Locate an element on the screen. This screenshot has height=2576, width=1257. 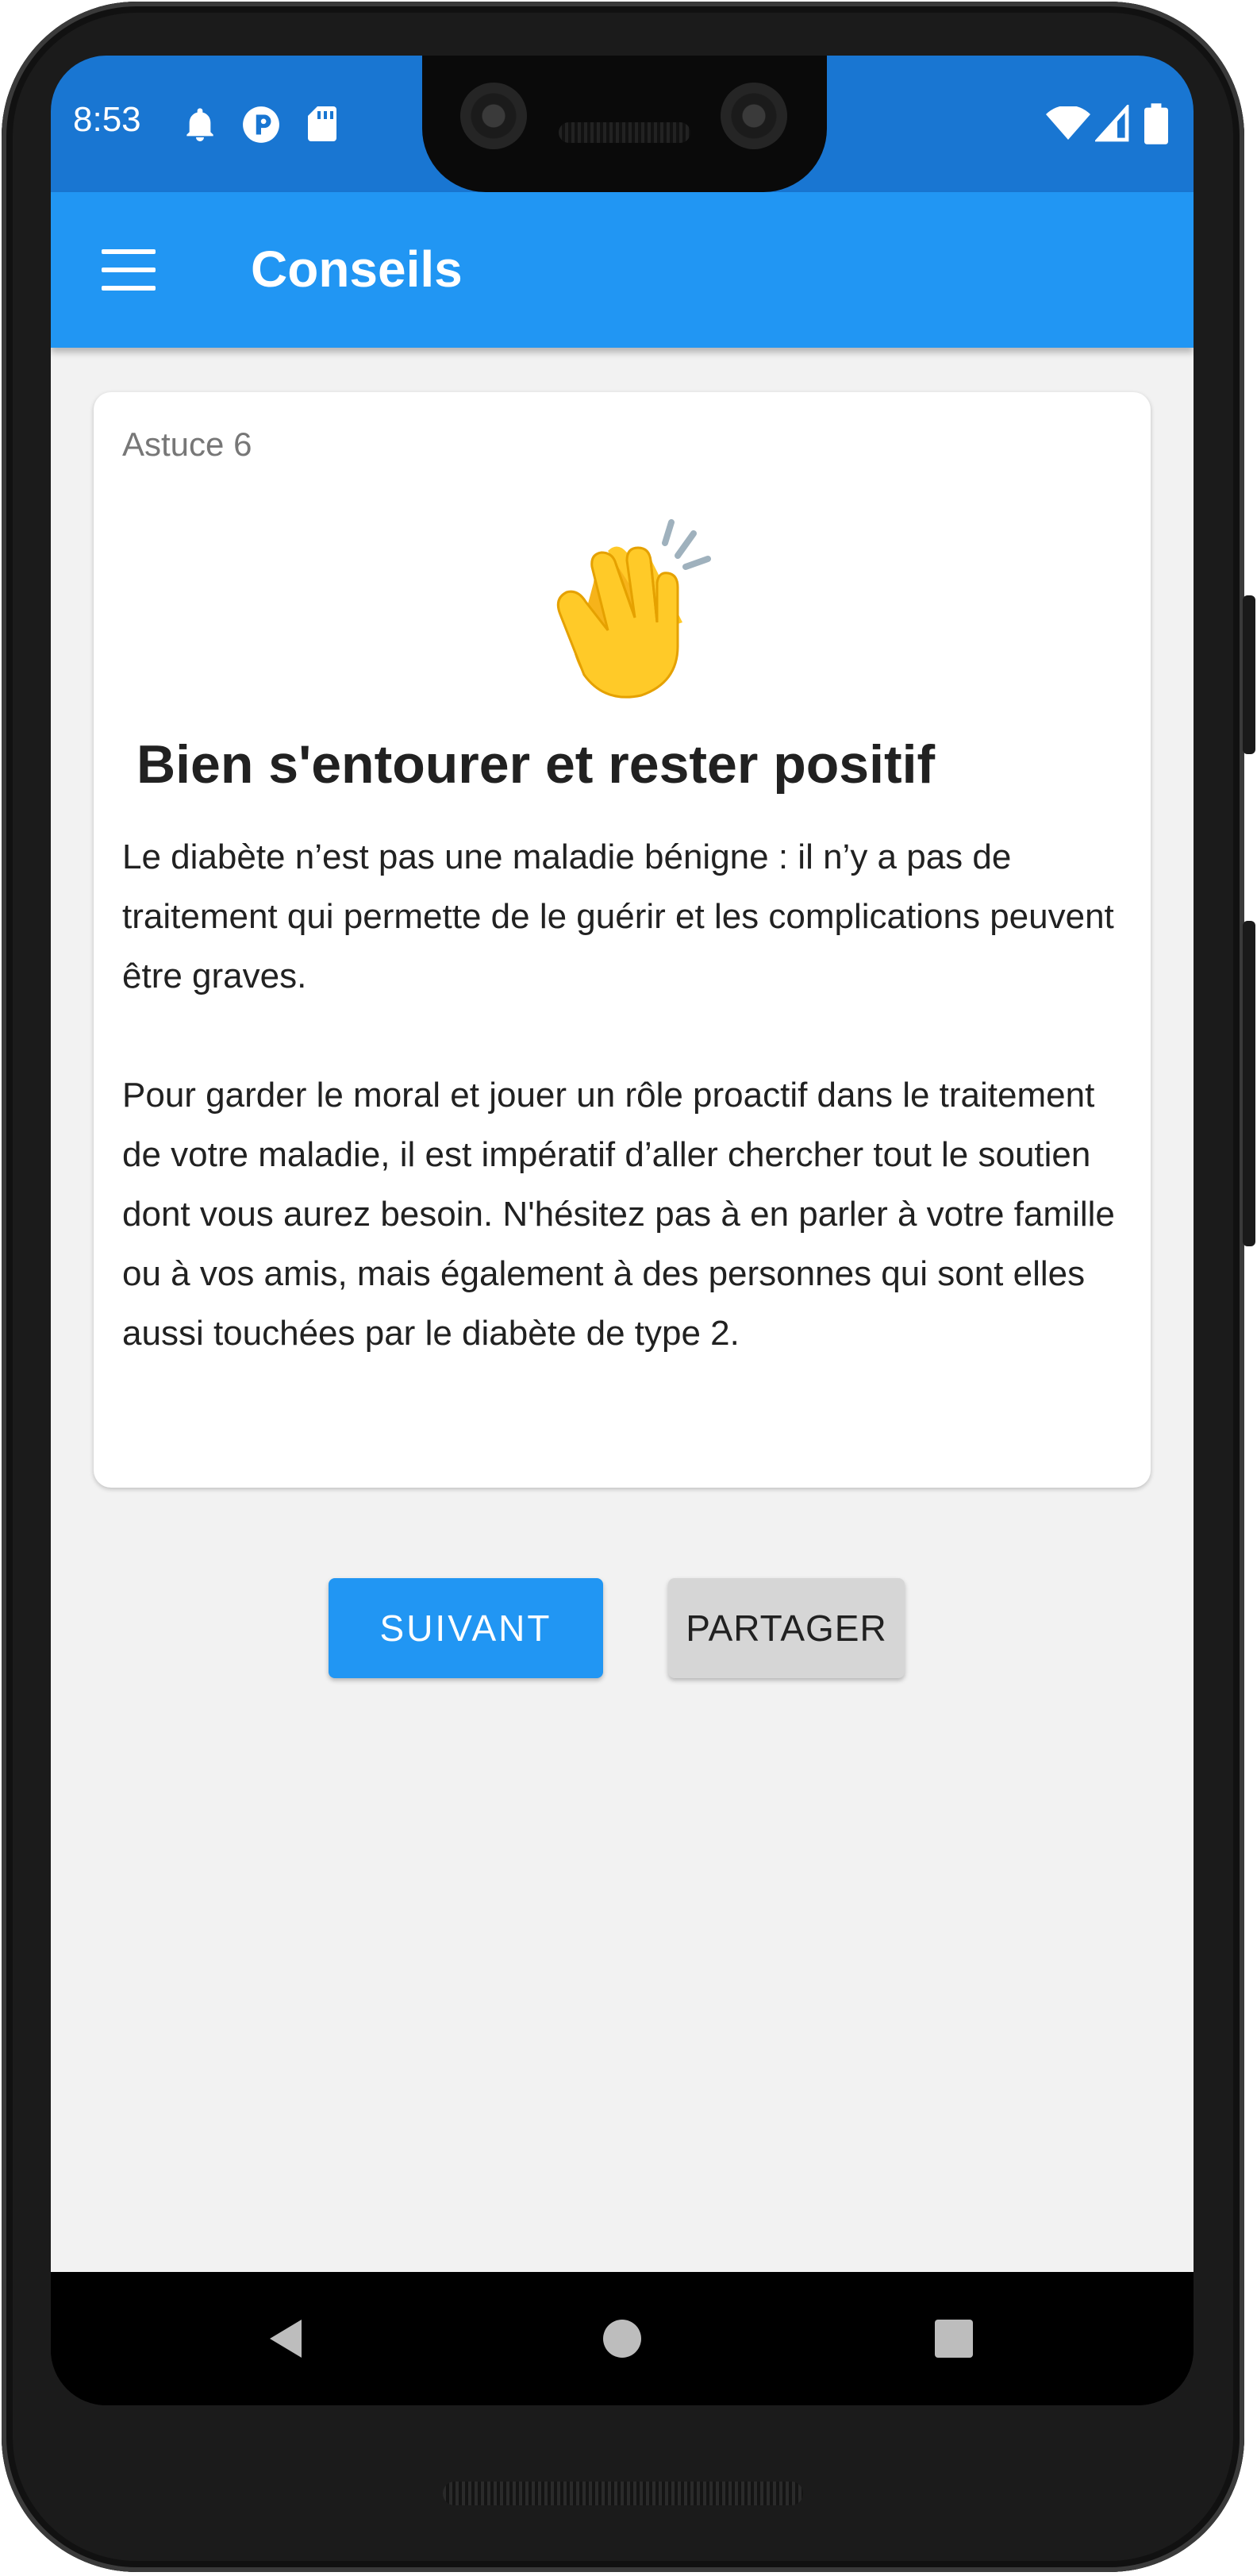
system-nav-bar is located at coordinates (622, 2338).